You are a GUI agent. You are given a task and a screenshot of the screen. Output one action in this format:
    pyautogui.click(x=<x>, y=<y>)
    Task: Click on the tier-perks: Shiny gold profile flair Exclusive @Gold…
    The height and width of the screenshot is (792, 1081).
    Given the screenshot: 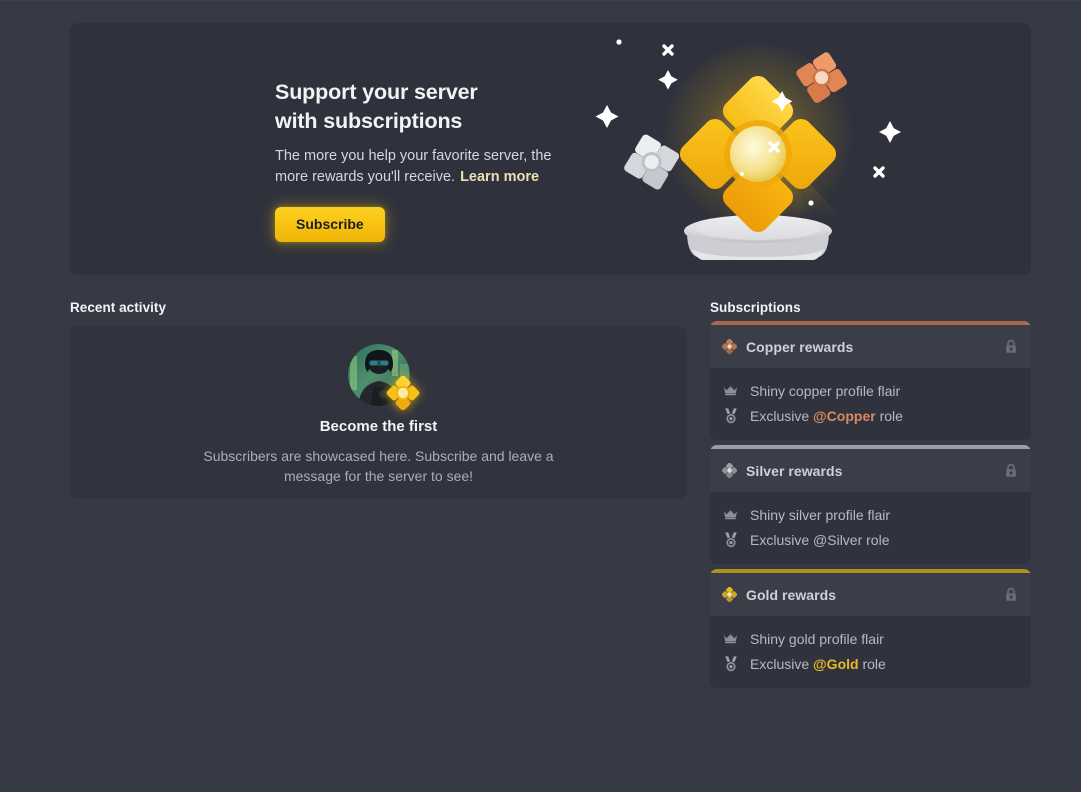 What is the action you would take?
    pyautogui.click(x=870, y=652)
    